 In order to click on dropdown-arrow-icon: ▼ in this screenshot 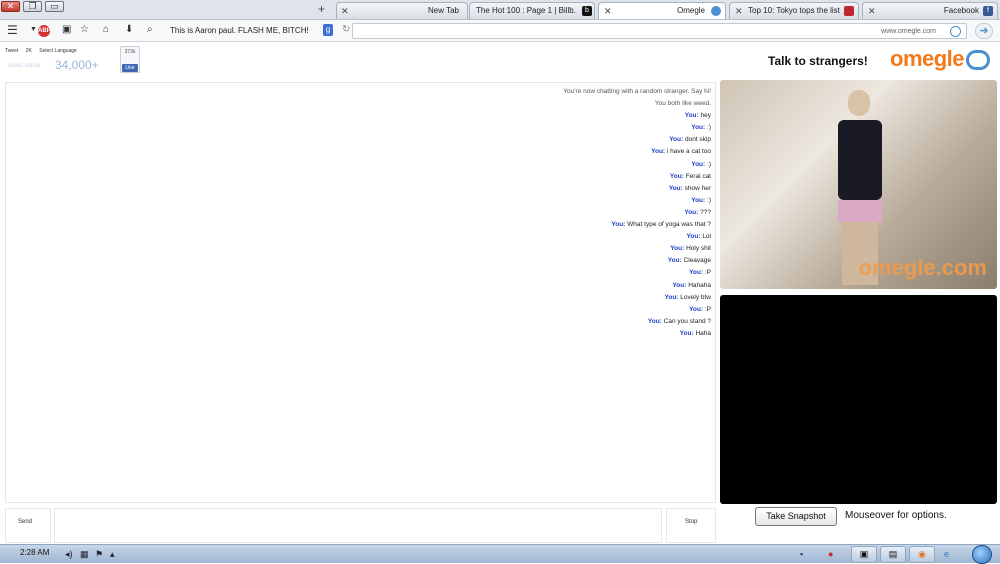, I will do `click(33, 30)`.